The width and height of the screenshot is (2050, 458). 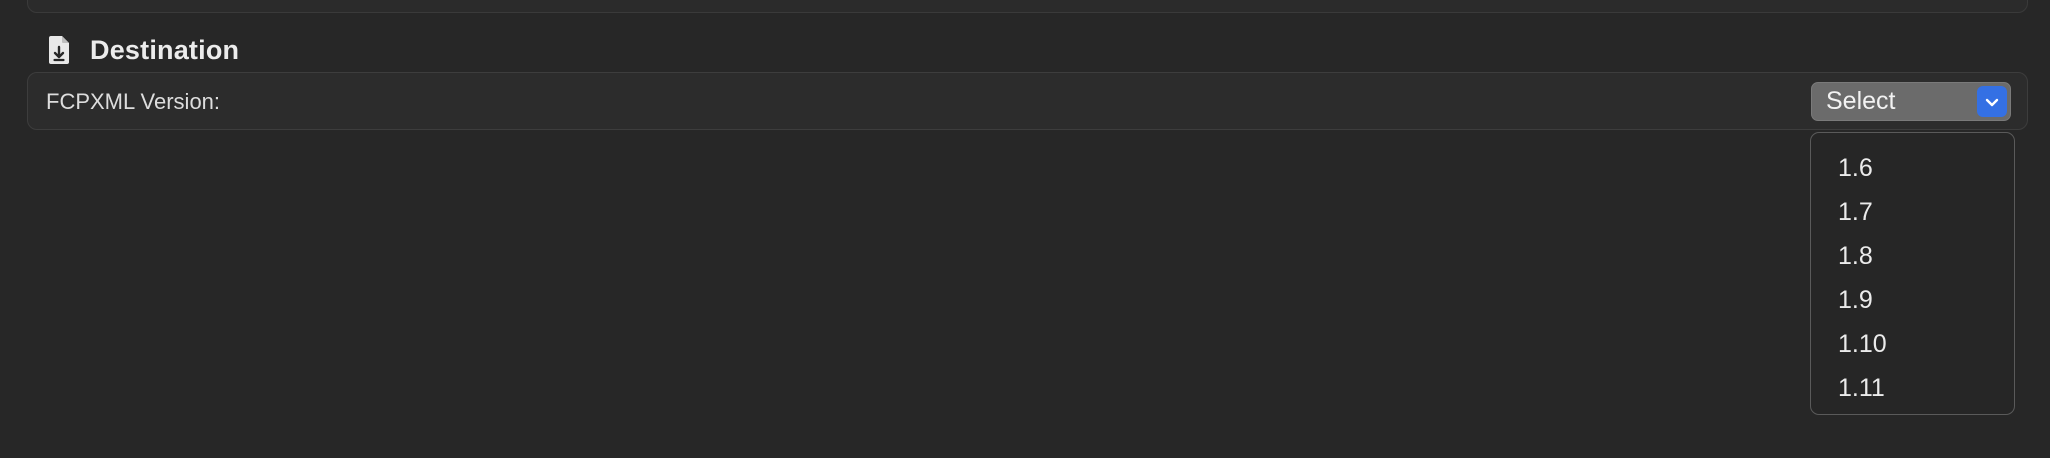 I want to click on dropdown-option-1-8: 1.8, so click(x=1912, y=256).